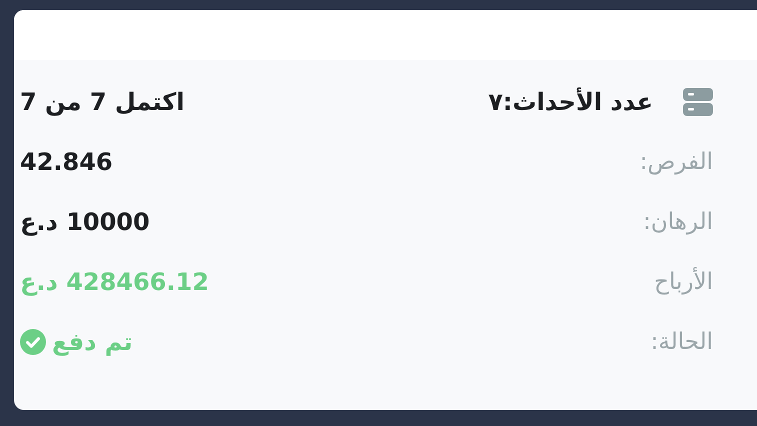 This screenshot has height=426, width=757. I want to click on field-label: الأرباح, so click(683, 282).